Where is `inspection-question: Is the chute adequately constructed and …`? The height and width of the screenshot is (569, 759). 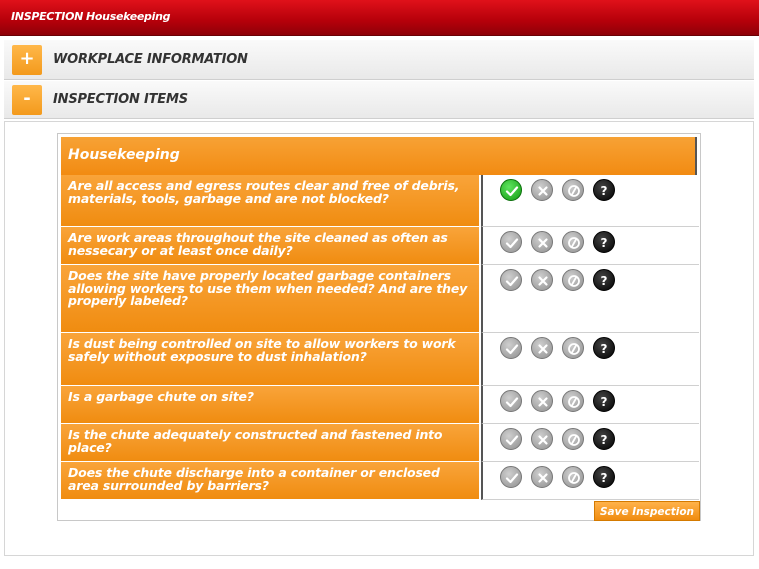 inspection-question: Is the chute adequately constructed and … is located at coordinates (270, 443).